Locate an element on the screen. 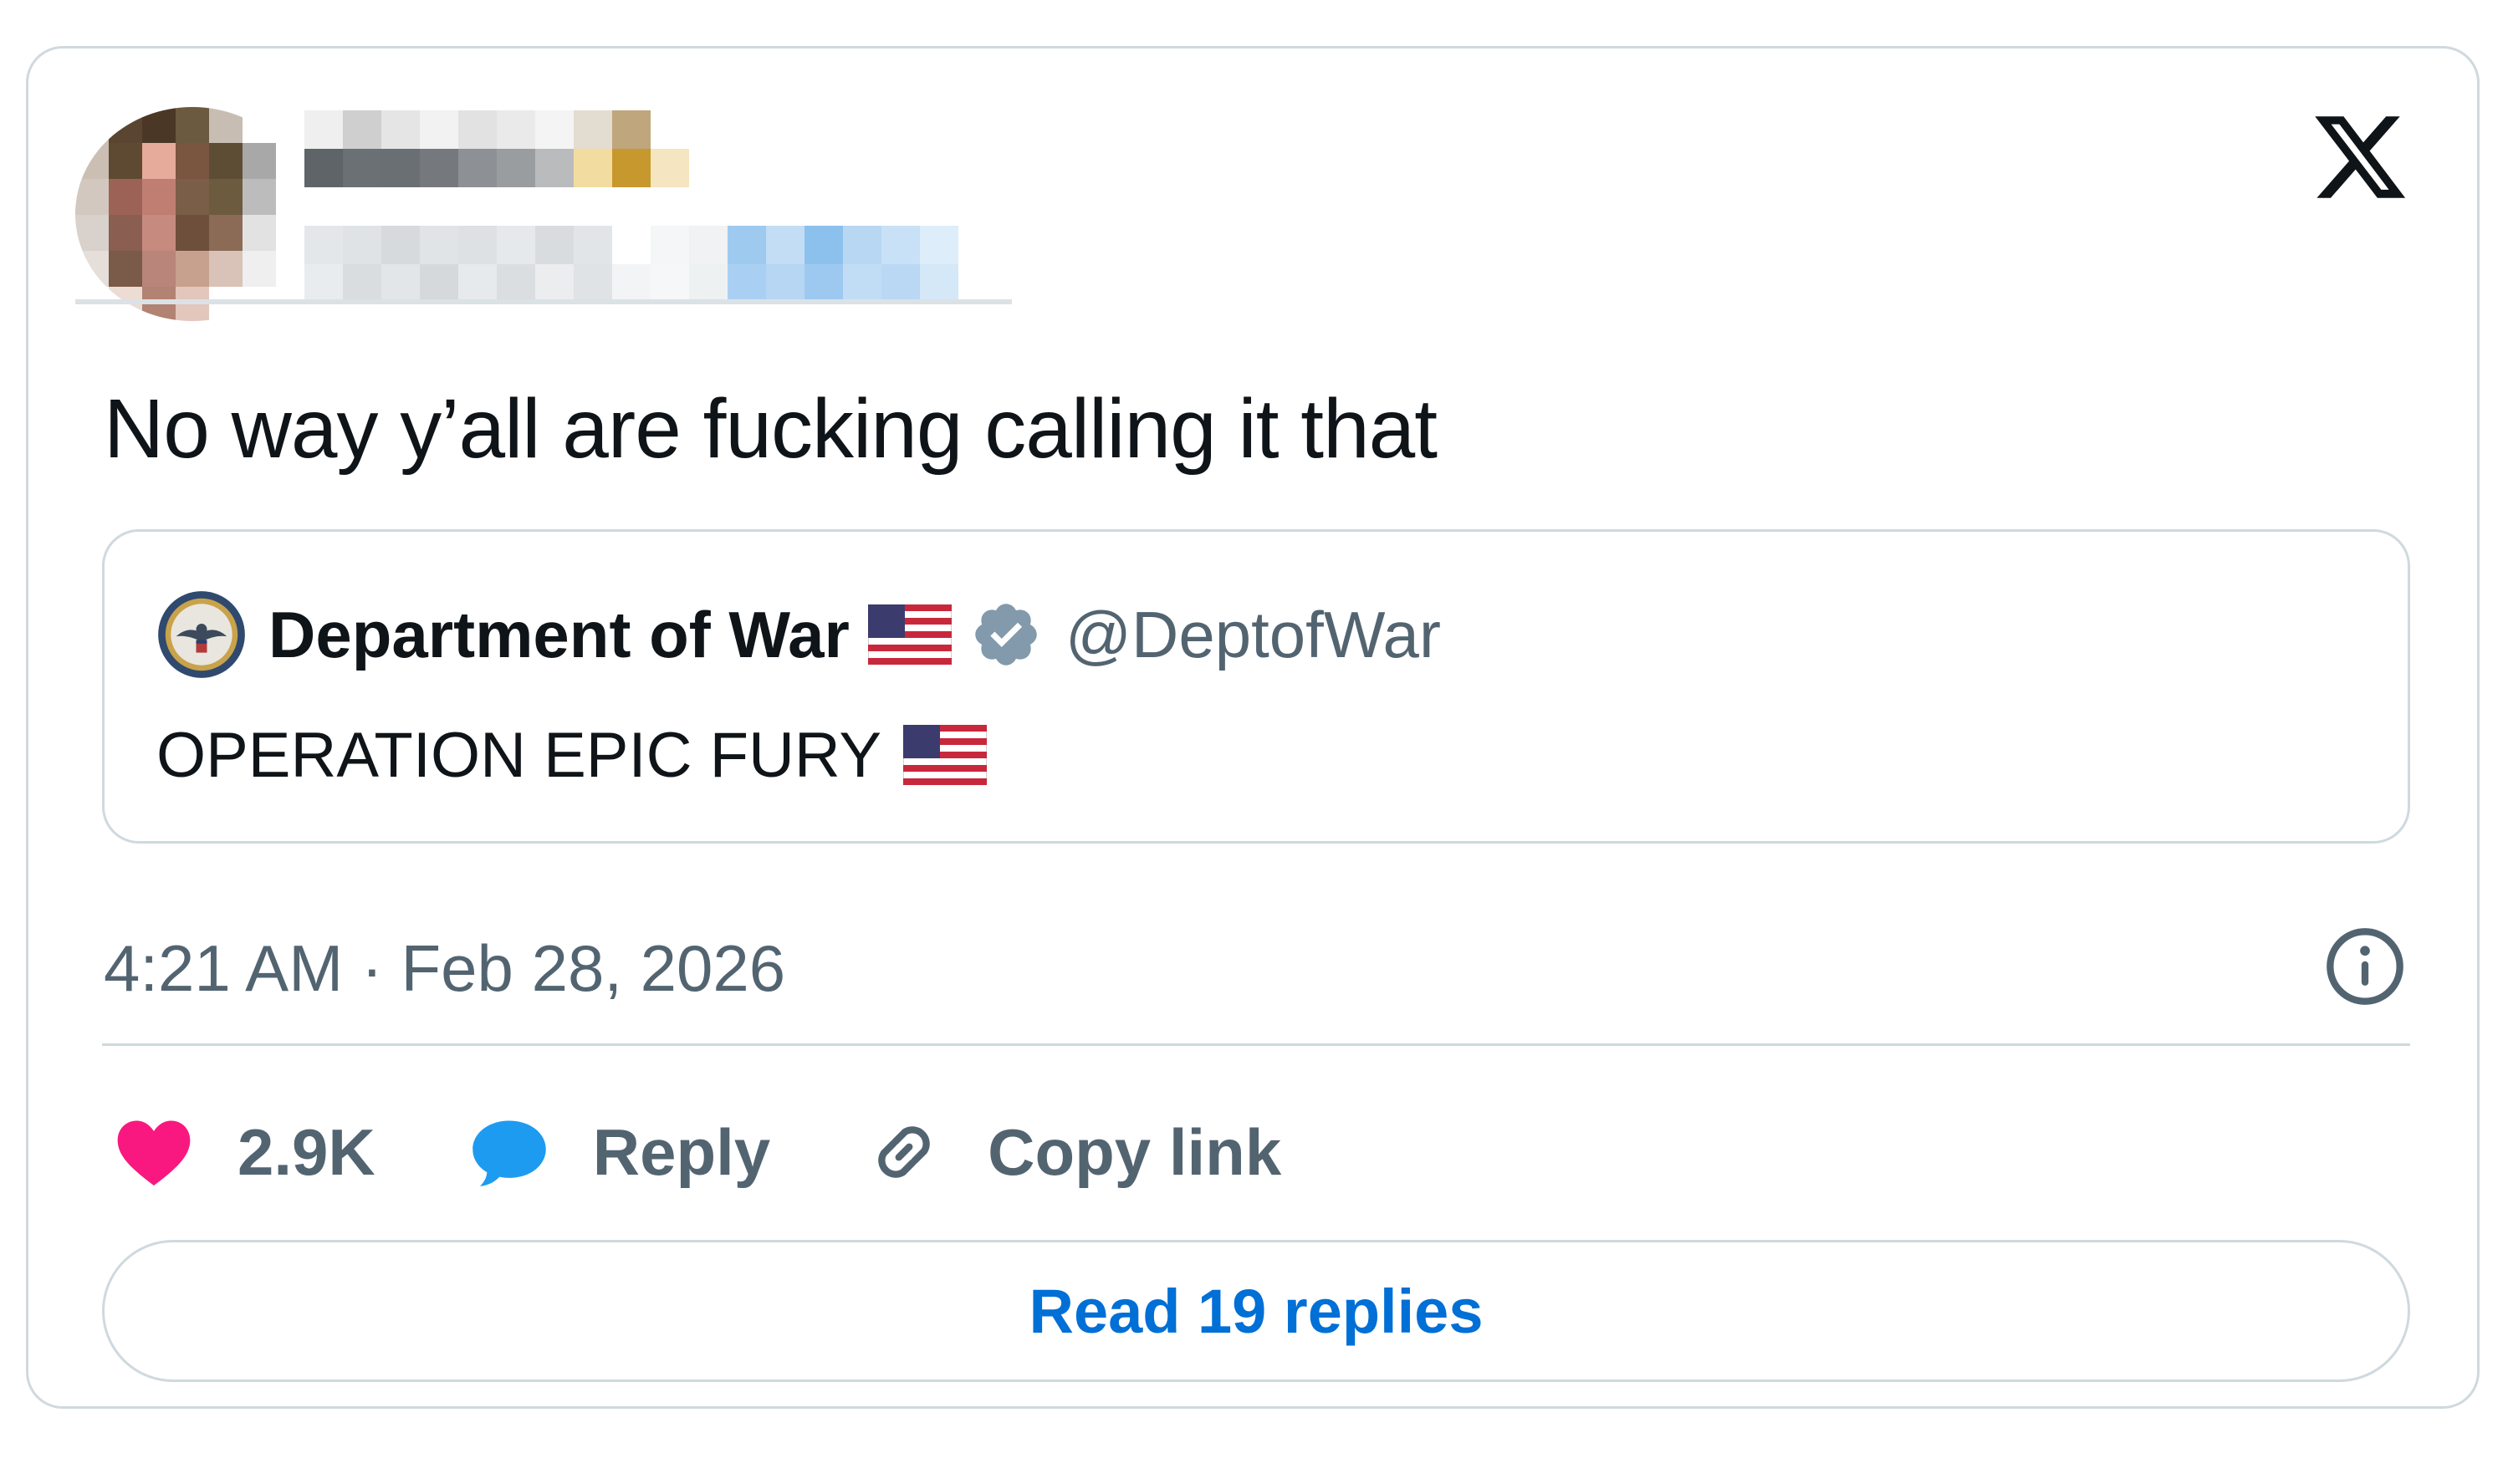  quoted-tweet-text: OPERATION EPIC FURY is located at coordinates (572, 755).